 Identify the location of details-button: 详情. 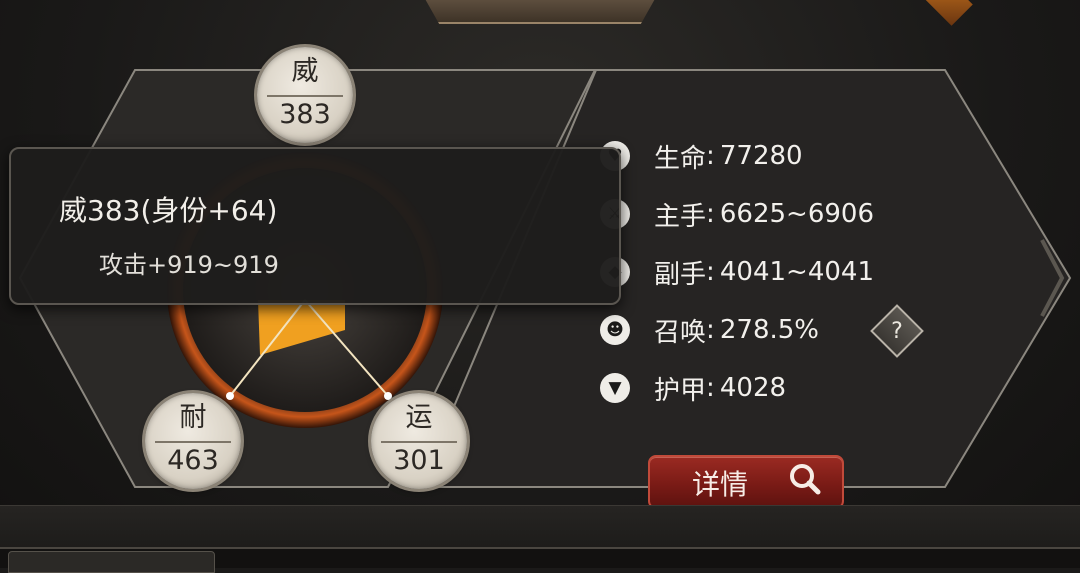
(746, 482).